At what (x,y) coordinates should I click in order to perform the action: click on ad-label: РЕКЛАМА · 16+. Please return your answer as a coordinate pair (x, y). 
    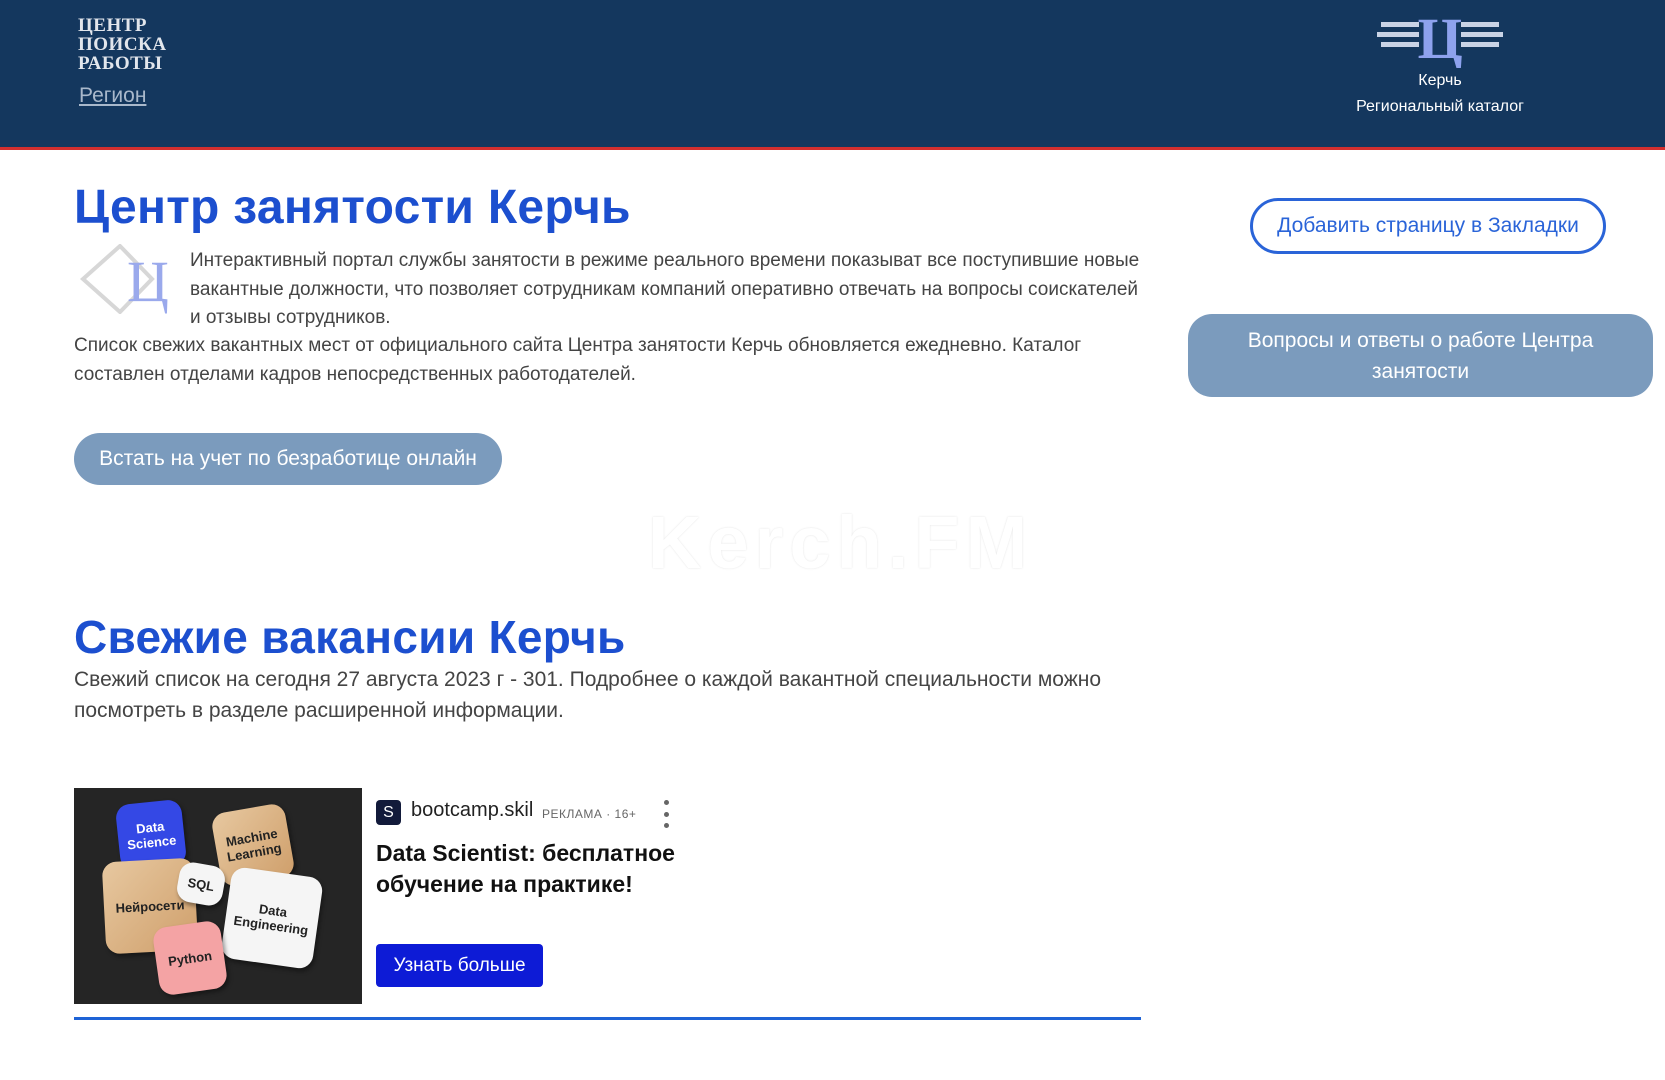
    Looking at the image, I should click on (589, 814).